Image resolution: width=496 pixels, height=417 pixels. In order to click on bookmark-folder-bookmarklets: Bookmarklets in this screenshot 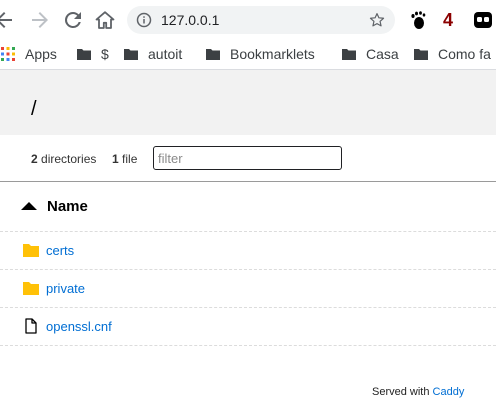, I will do `click(260, 54)`.